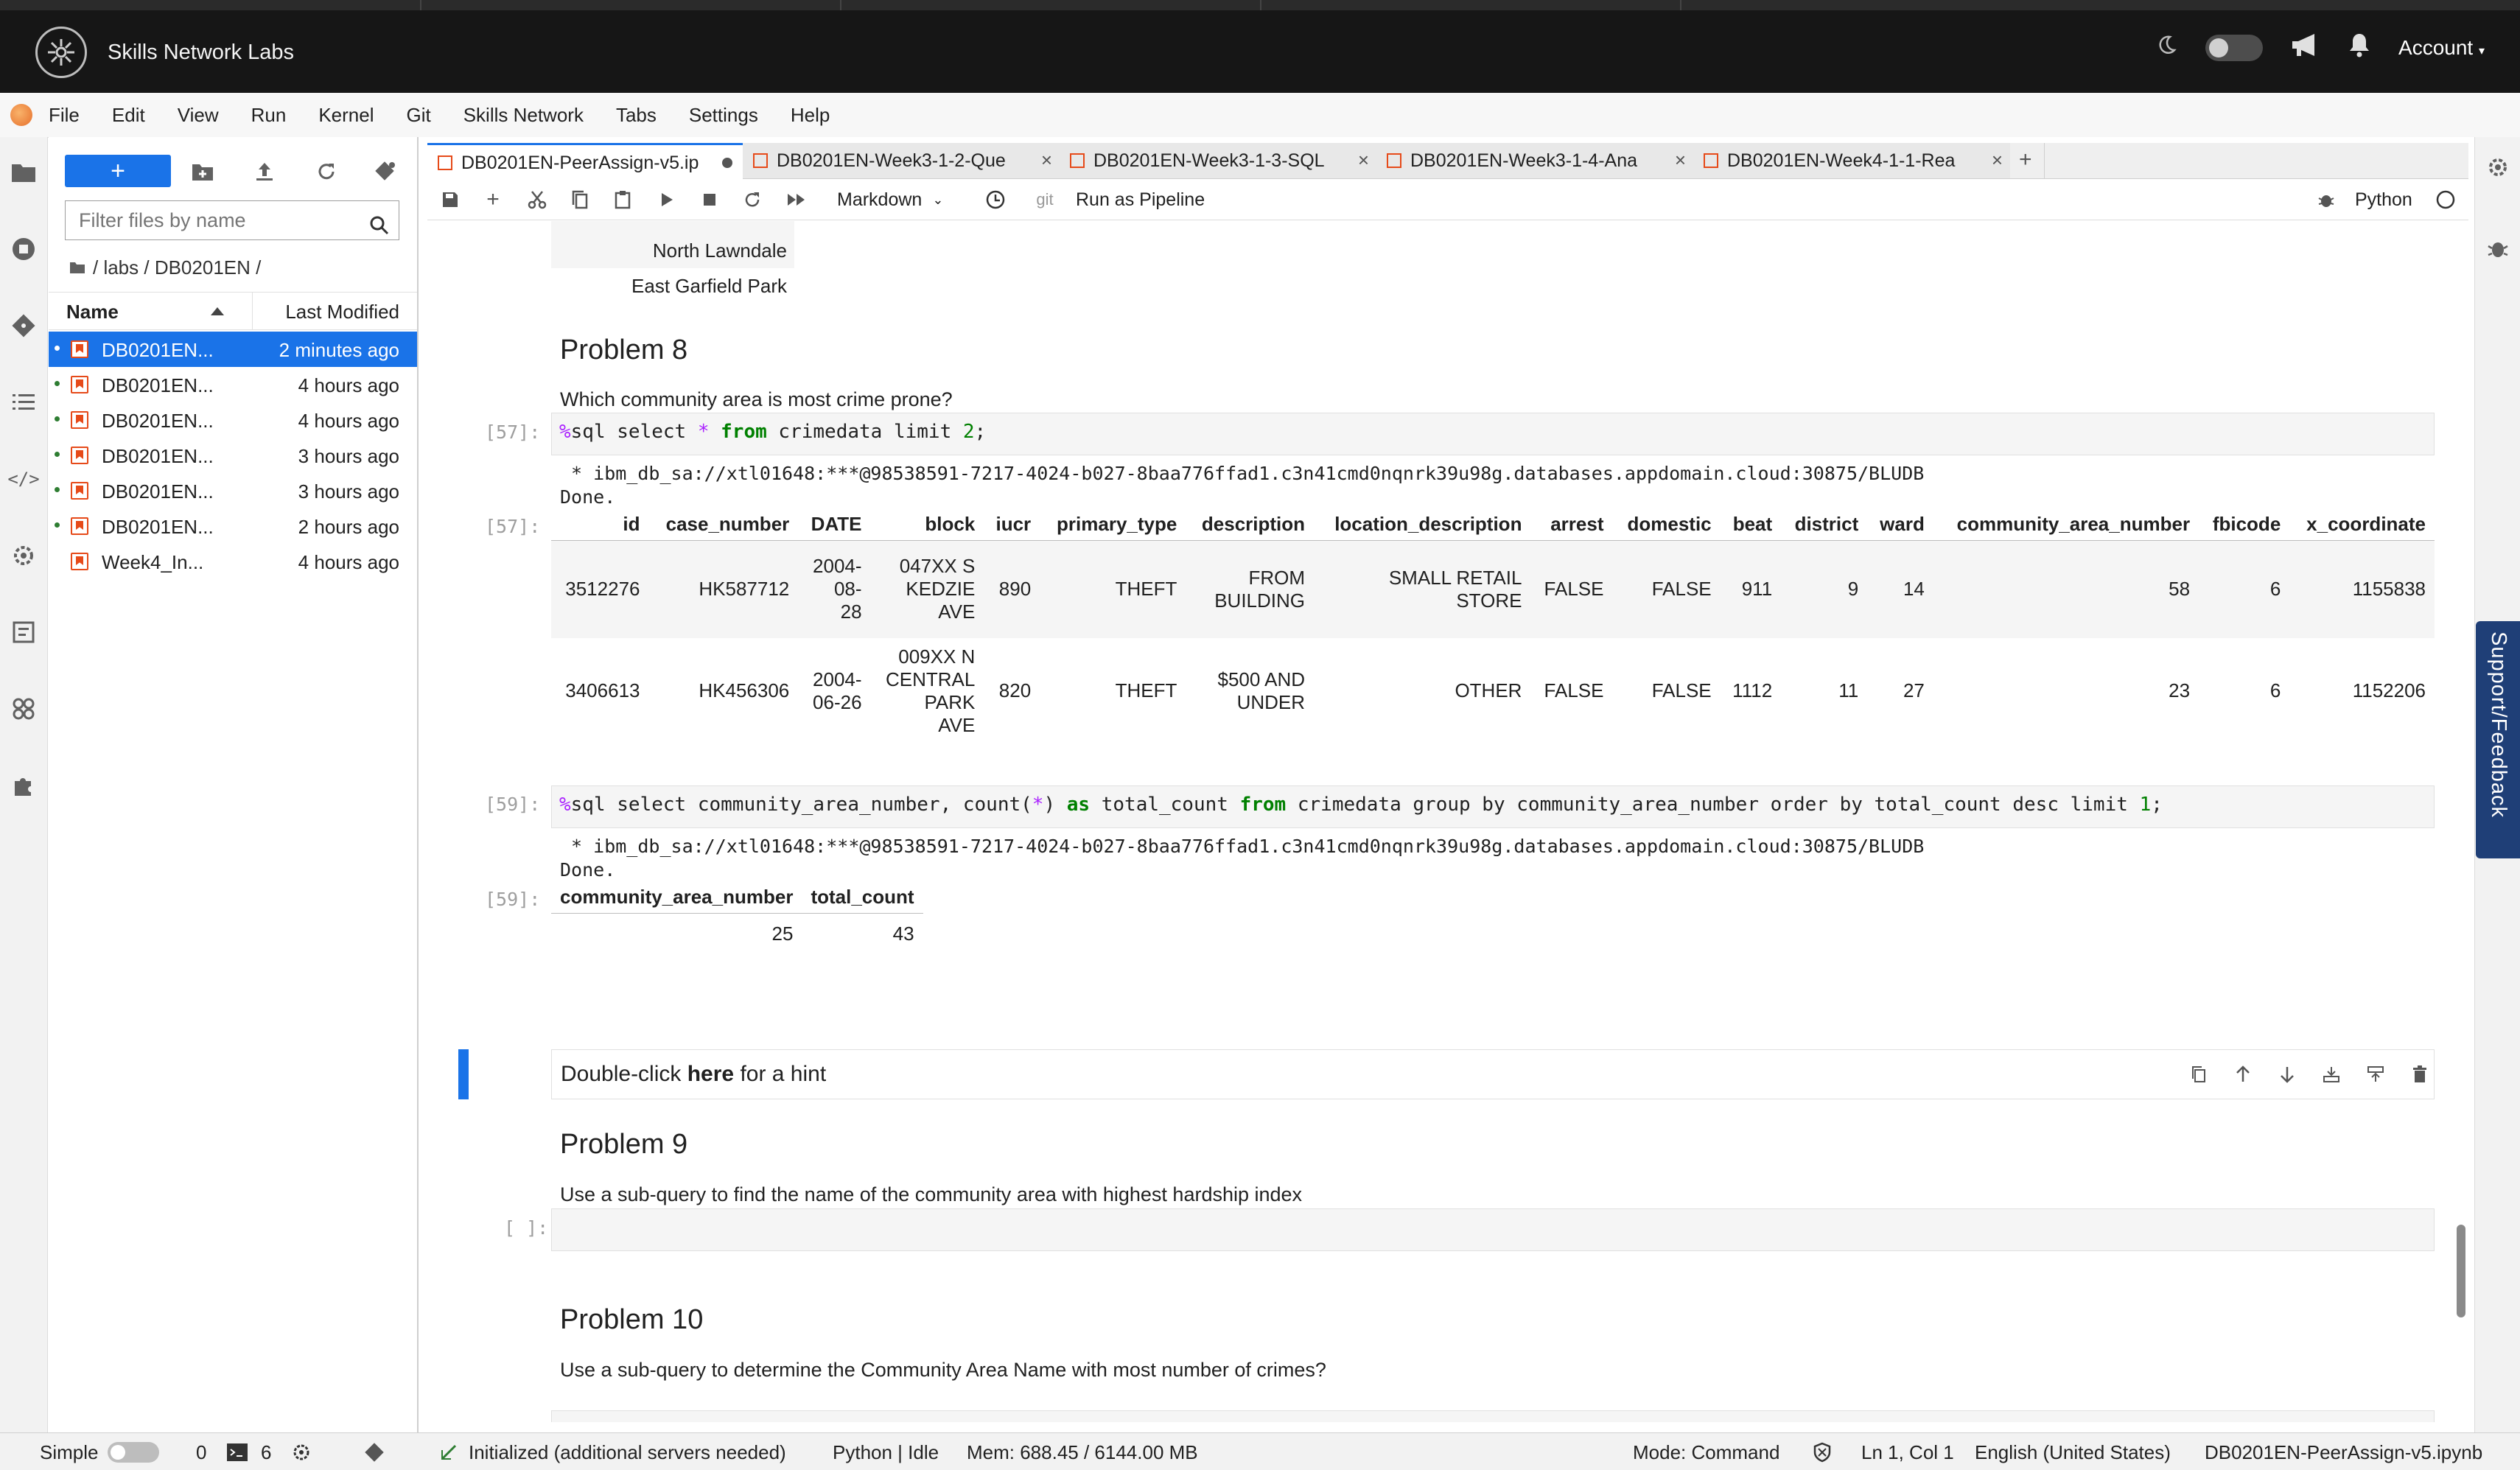 The height and width of the screenshot is (1470, 2520). I want to click on folder-icon, so click(23, 172).